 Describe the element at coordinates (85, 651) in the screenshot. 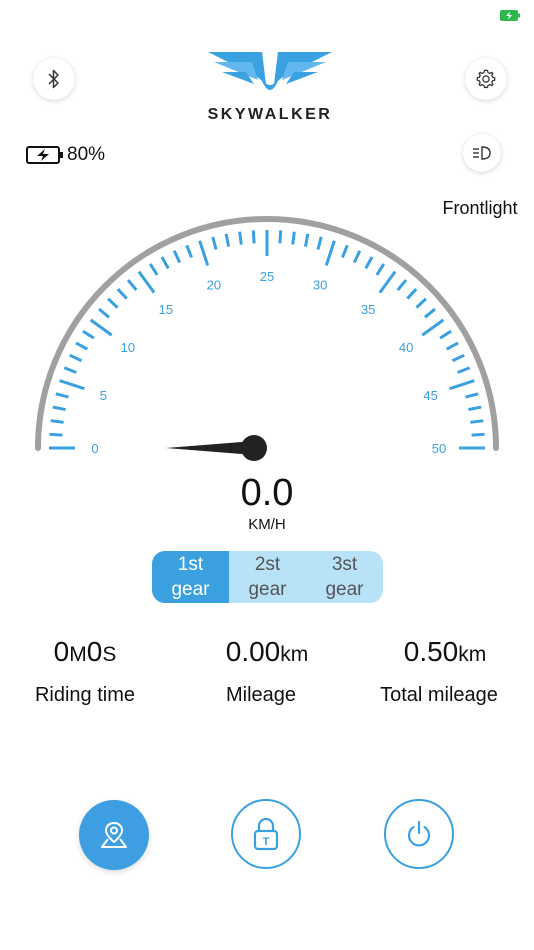

I see `riding-time-value: 0M0S` at that location.